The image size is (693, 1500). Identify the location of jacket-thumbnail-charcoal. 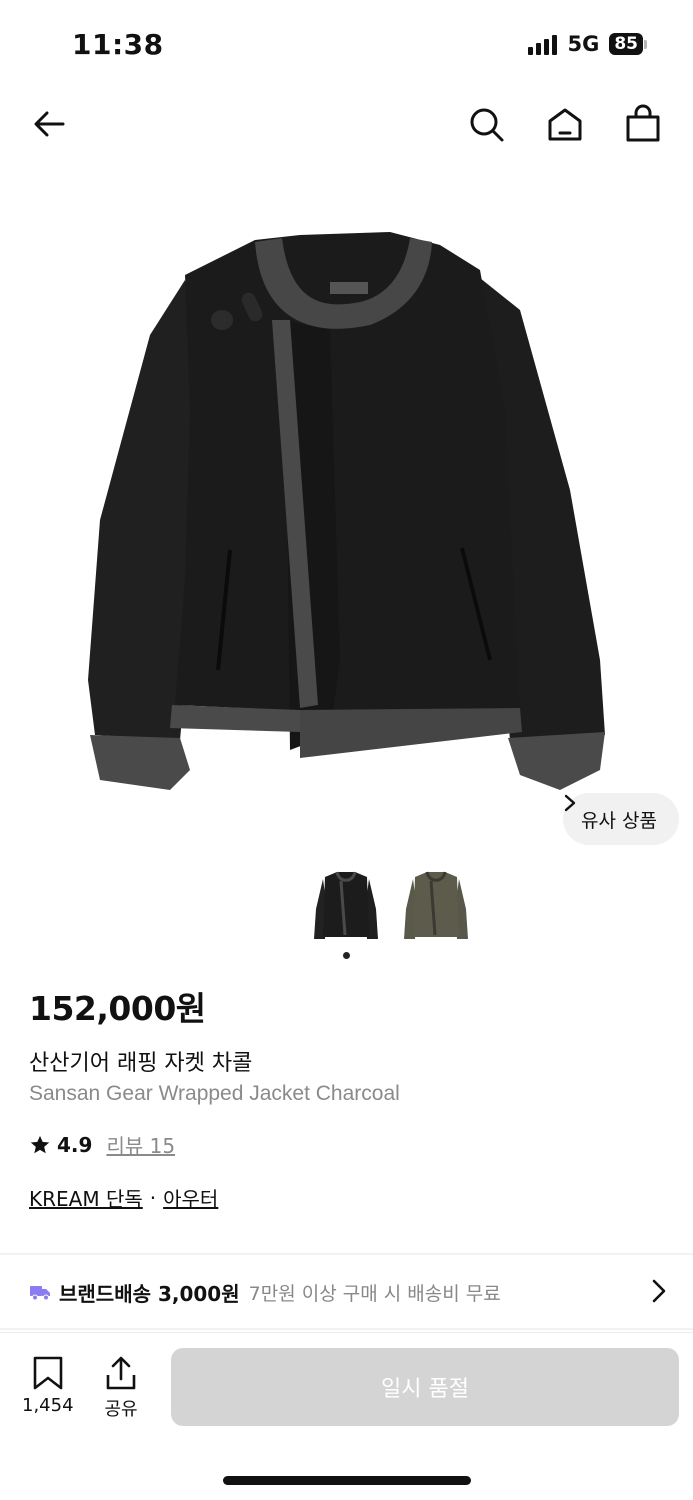
(346, 905).